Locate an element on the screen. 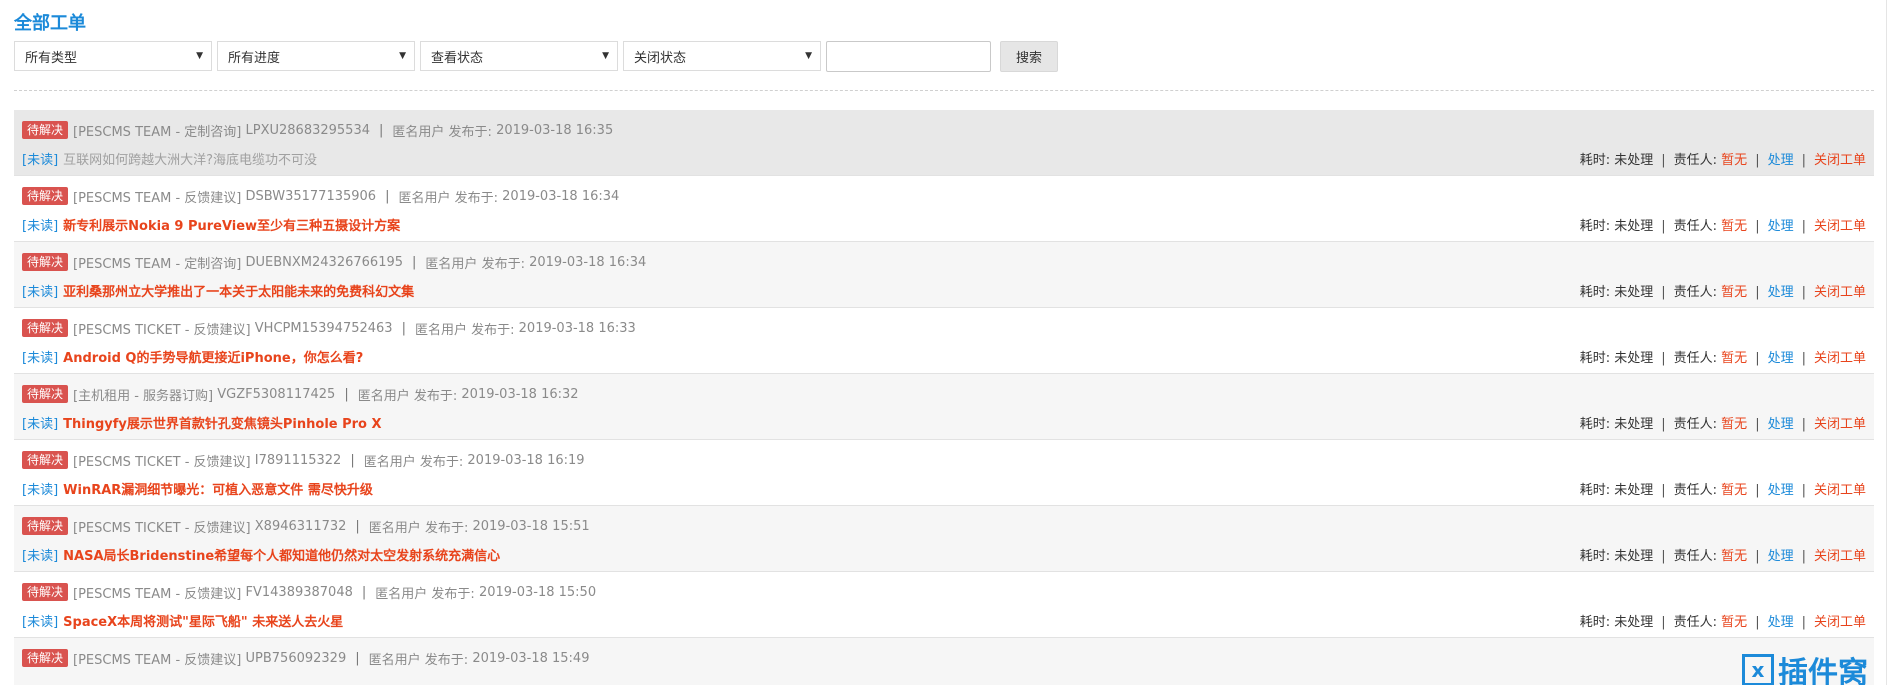  page-title: 全部工单 is located at coordinates (50, 23).